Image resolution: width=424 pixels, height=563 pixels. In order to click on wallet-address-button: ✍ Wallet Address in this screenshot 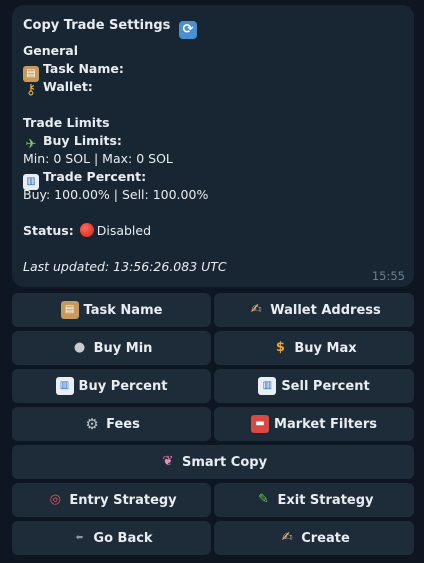, I will do `click(314, 310)`.